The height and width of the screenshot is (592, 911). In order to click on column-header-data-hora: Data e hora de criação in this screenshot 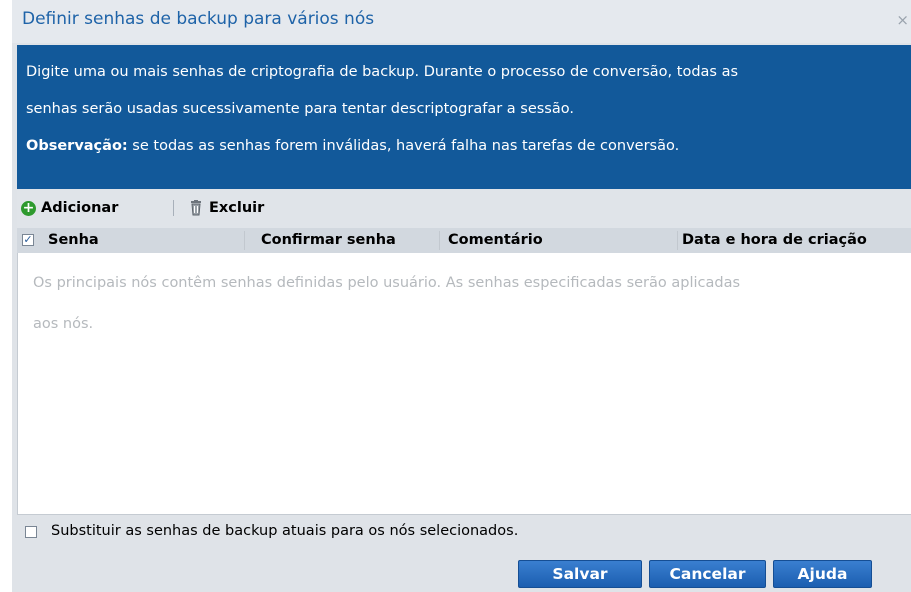, I will do `click(774, 240)`.